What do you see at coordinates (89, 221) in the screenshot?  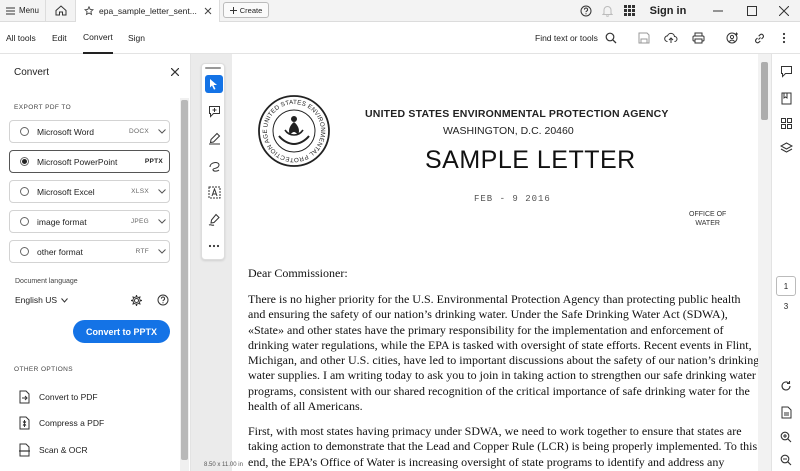 I see `option-image: image format JPEG` at bounding box center [89, 221].